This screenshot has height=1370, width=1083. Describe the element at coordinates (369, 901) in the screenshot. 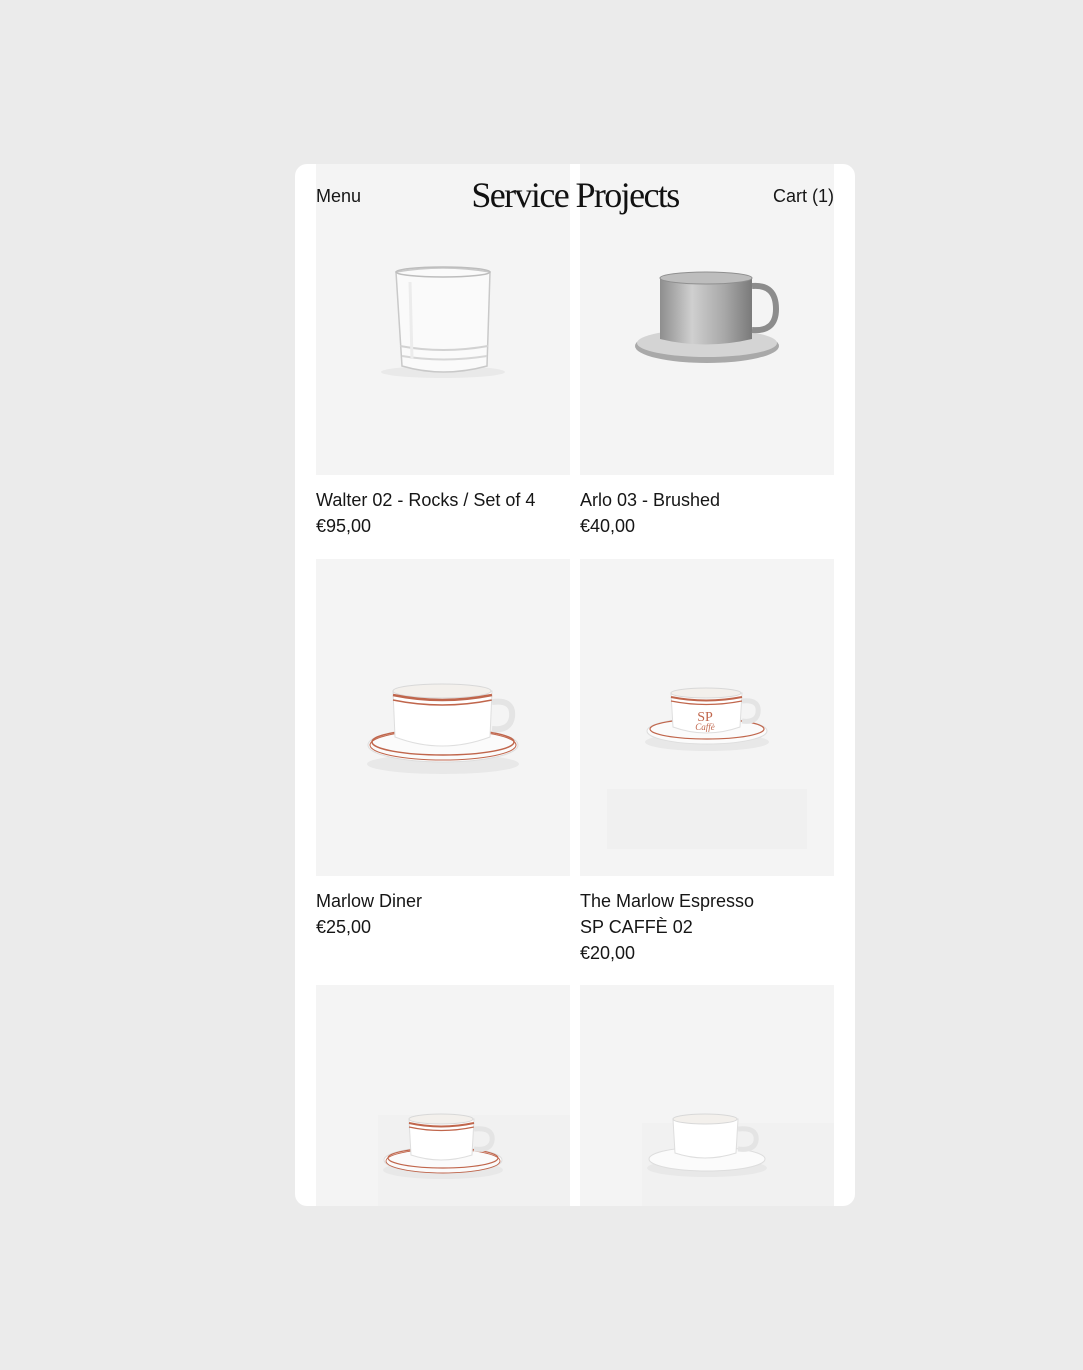

I see `product-title: Marlow Diner` at that location.